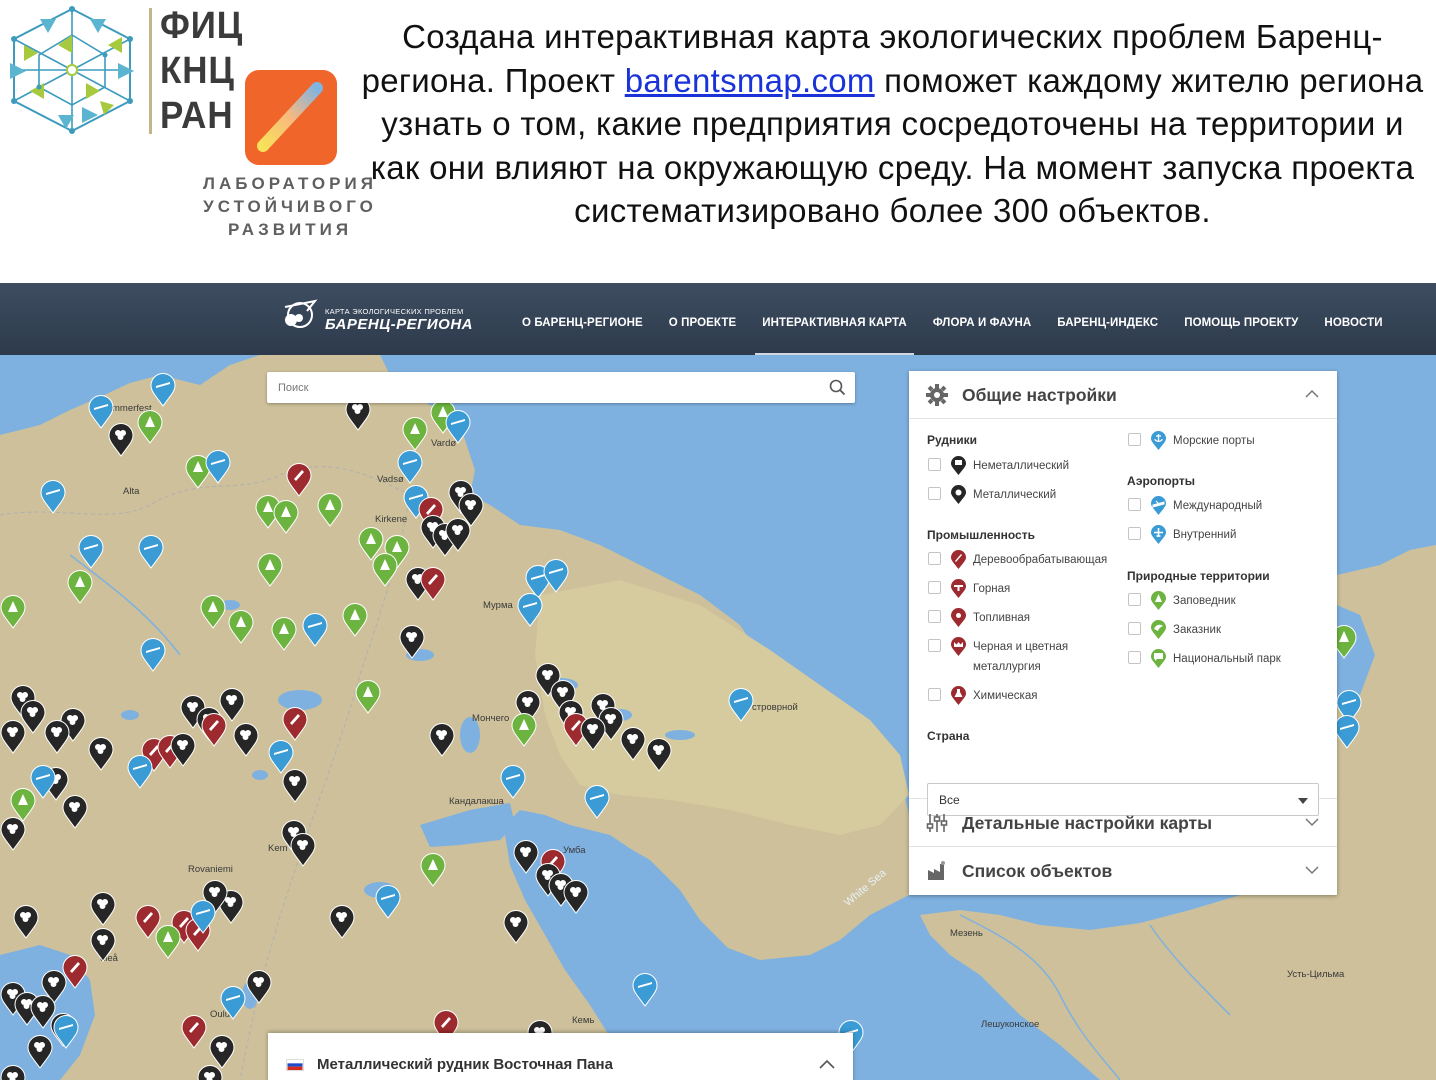 The width and height of the screenshot is (1436, 1080). I want to click on search-icon, so click(837, 387).